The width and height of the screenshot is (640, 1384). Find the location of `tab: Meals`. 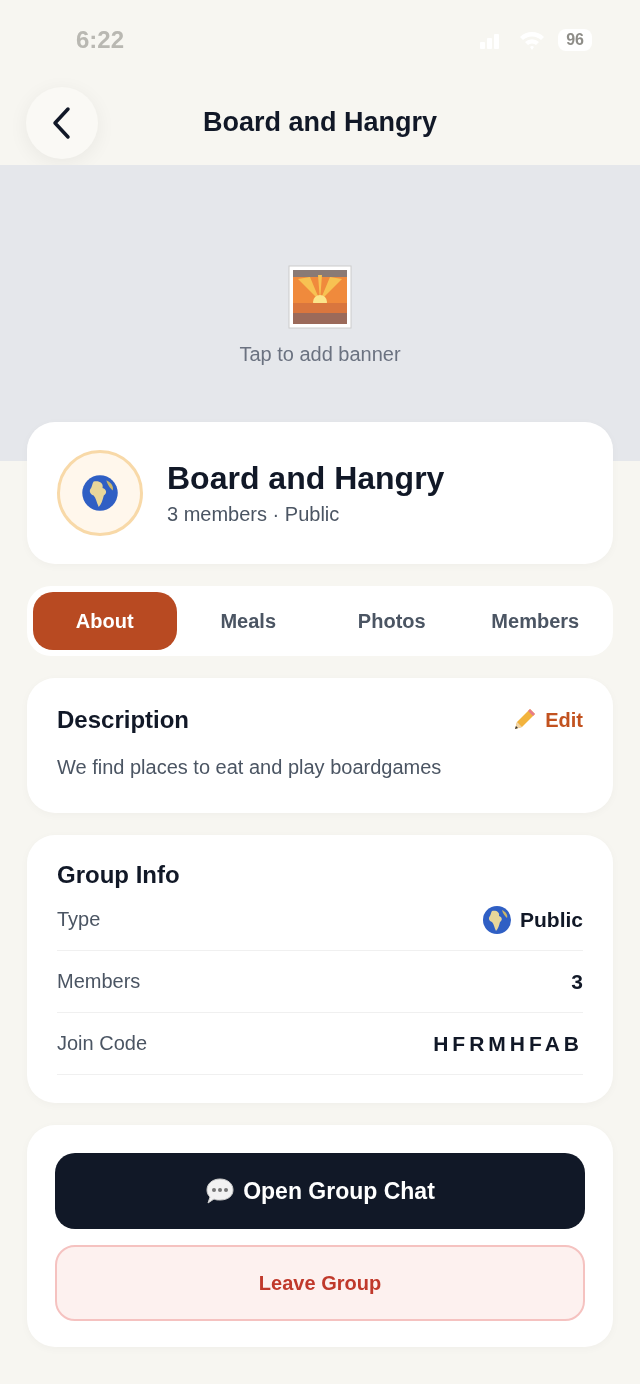

tab: Meals is located at coordinates (248, 621).